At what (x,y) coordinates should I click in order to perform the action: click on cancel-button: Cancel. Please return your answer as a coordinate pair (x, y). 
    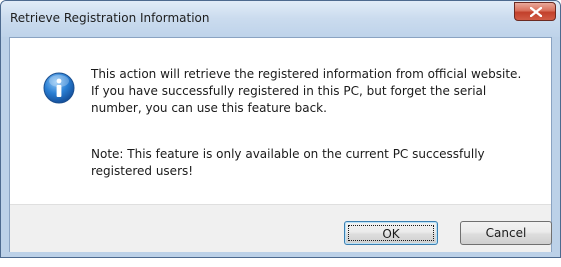
    Looking at the image, I should click on (506, 233).